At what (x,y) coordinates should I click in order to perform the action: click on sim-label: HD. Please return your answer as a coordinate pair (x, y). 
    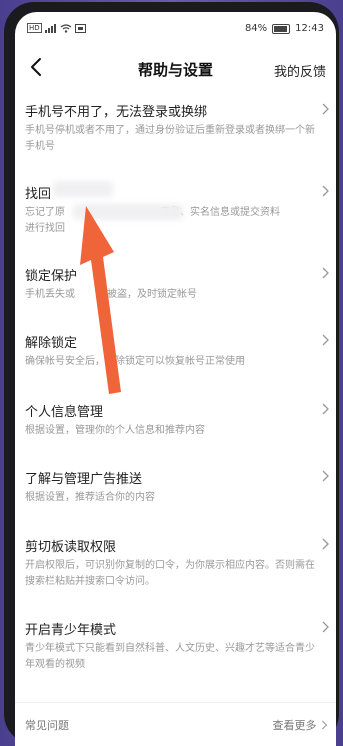
    Looking at the image, I should click on (34, 28).